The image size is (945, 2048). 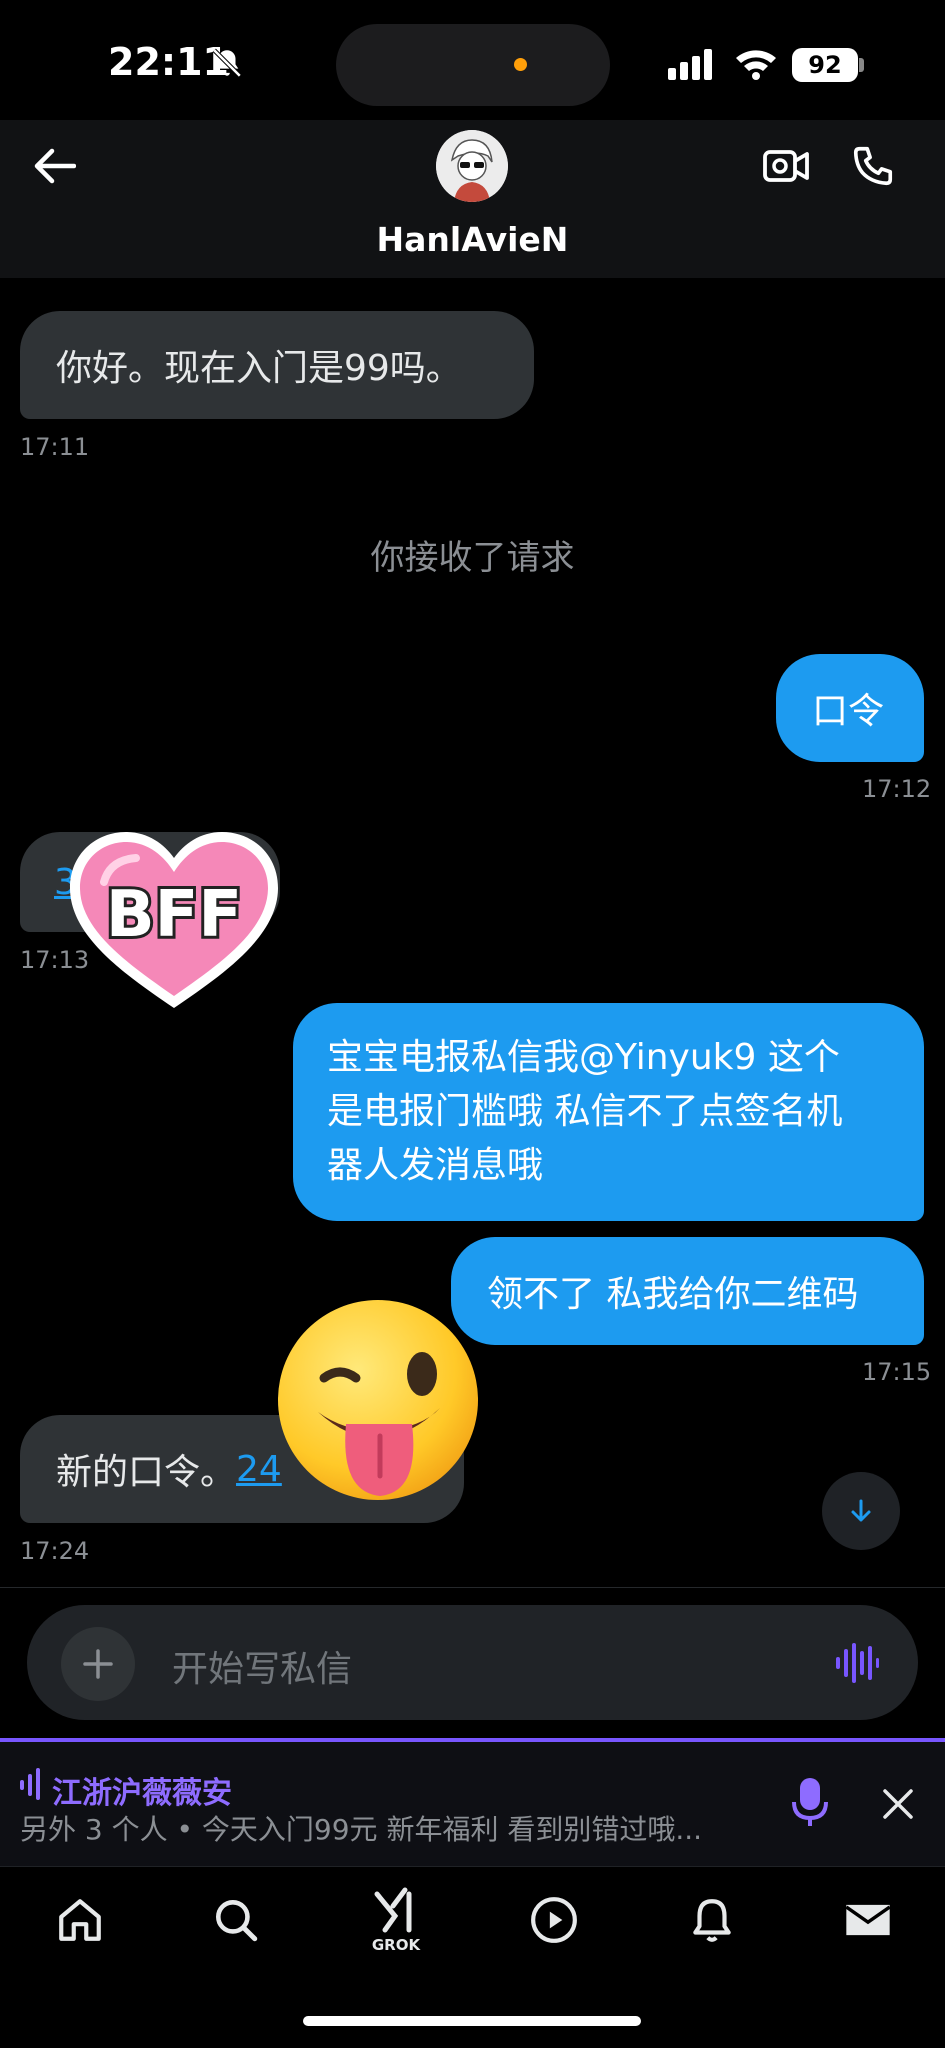 I want to click on search-icon, so click(x=237, y=1921).